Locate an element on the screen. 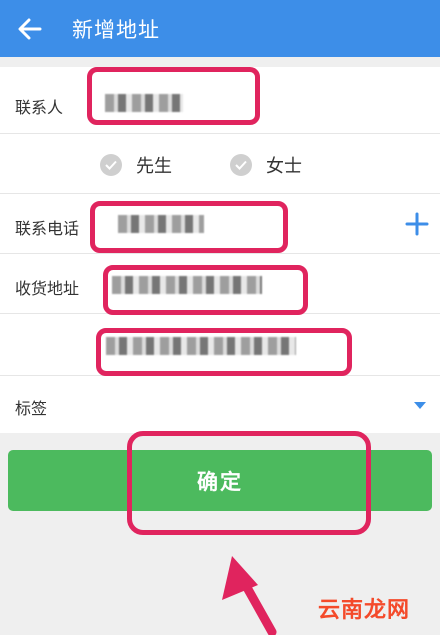  watermark-logo: 云南龙网 is located at coordinates (363, 610).